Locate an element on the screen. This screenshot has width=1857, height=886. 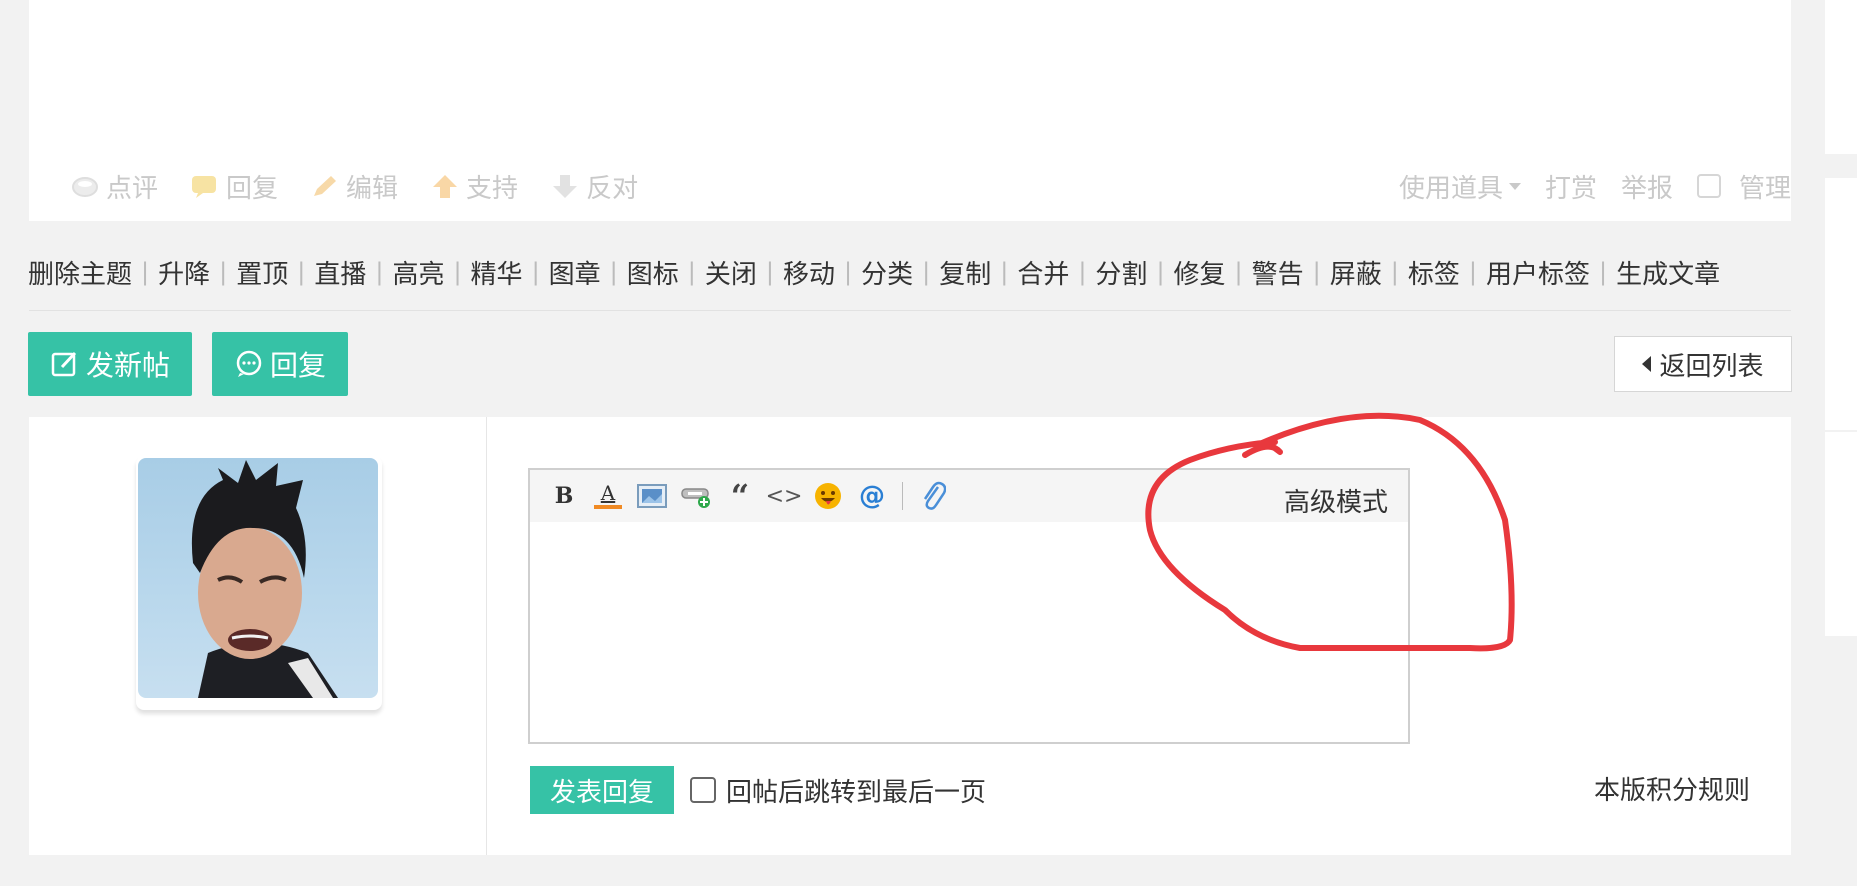
font-color-icon: A is located at coordinates (608, 496).